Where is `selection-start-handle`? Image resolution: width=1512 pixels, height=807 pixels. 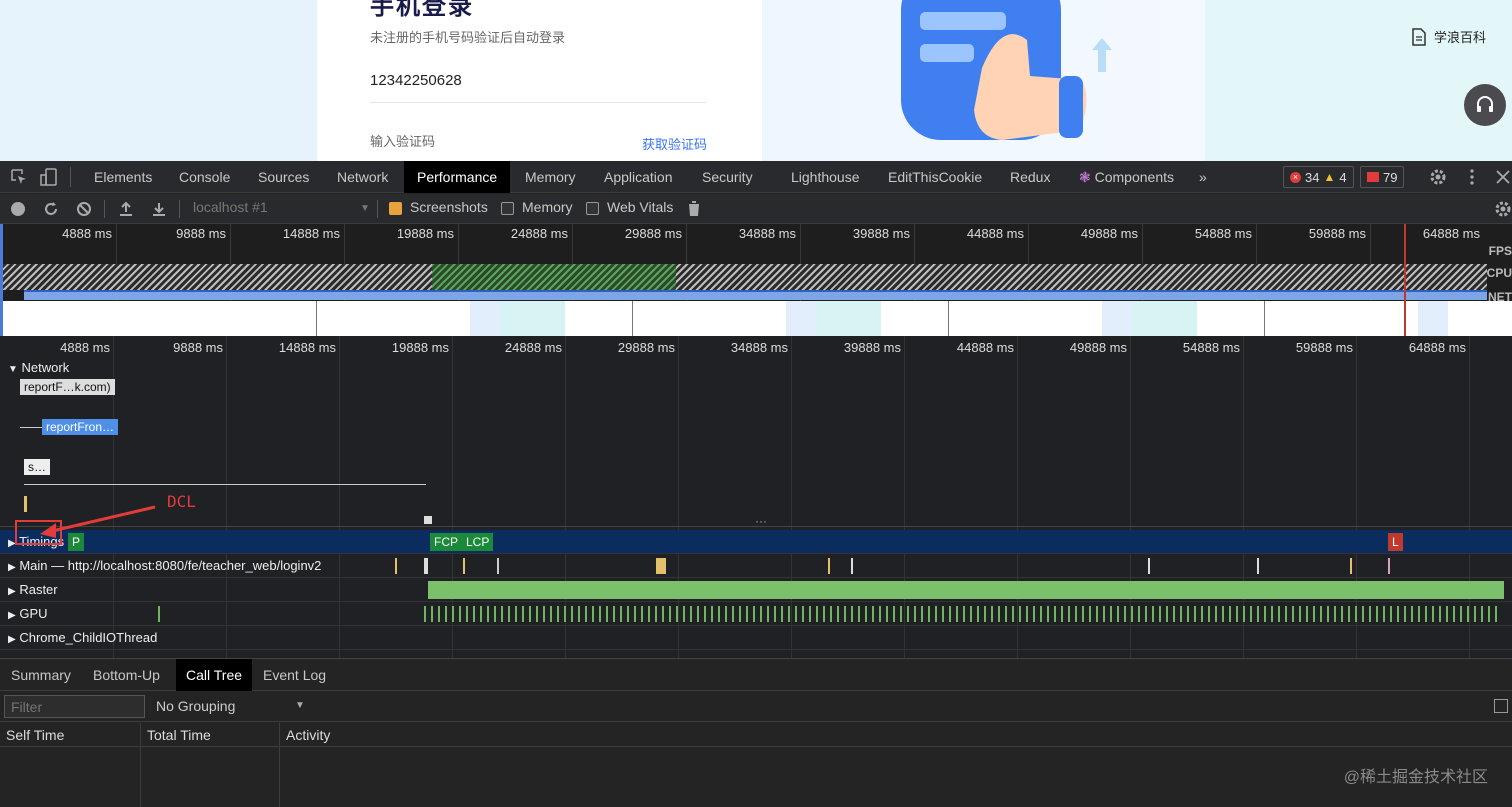 selection-start-handle is located at coordinates (1, 280).